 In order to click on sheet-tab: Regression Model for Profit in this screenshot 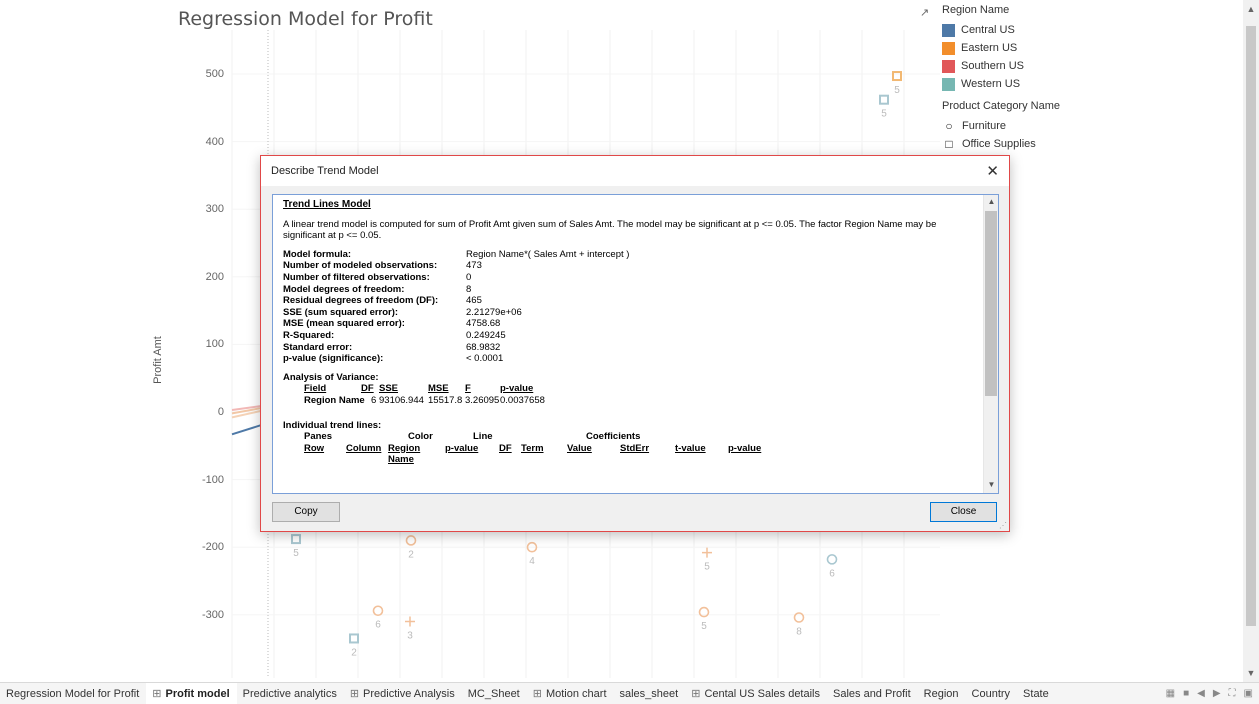, I will do `click(73, 693)`.